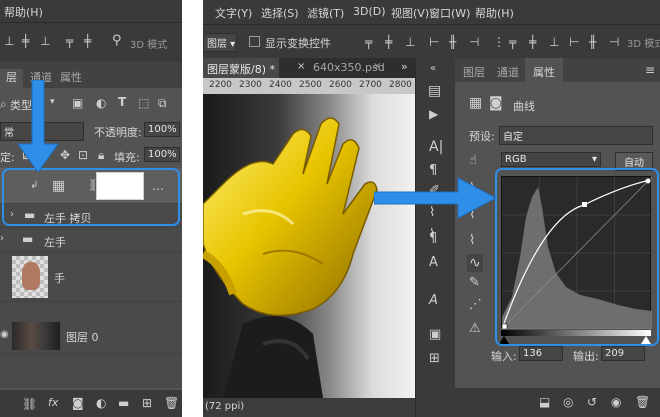  Describe the element at coordinates (512, 42) in the screenshot. I see `dist-top-icon: ╤` at that location.